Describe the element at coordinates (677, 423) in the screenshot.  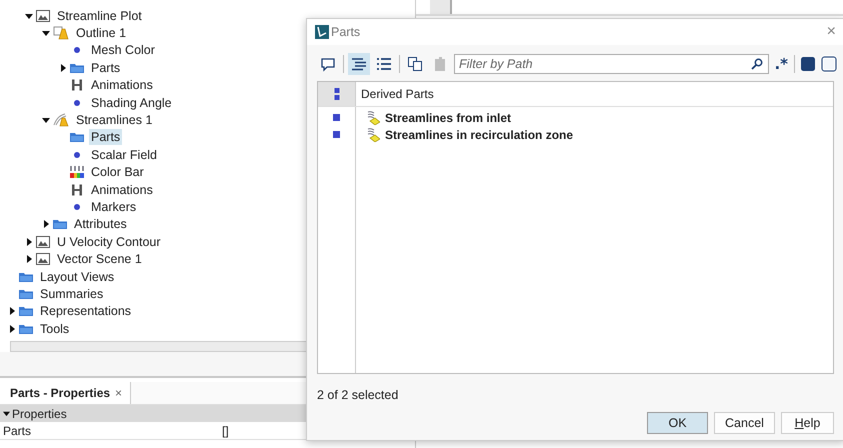
I see `ok-button: OK` at that location.